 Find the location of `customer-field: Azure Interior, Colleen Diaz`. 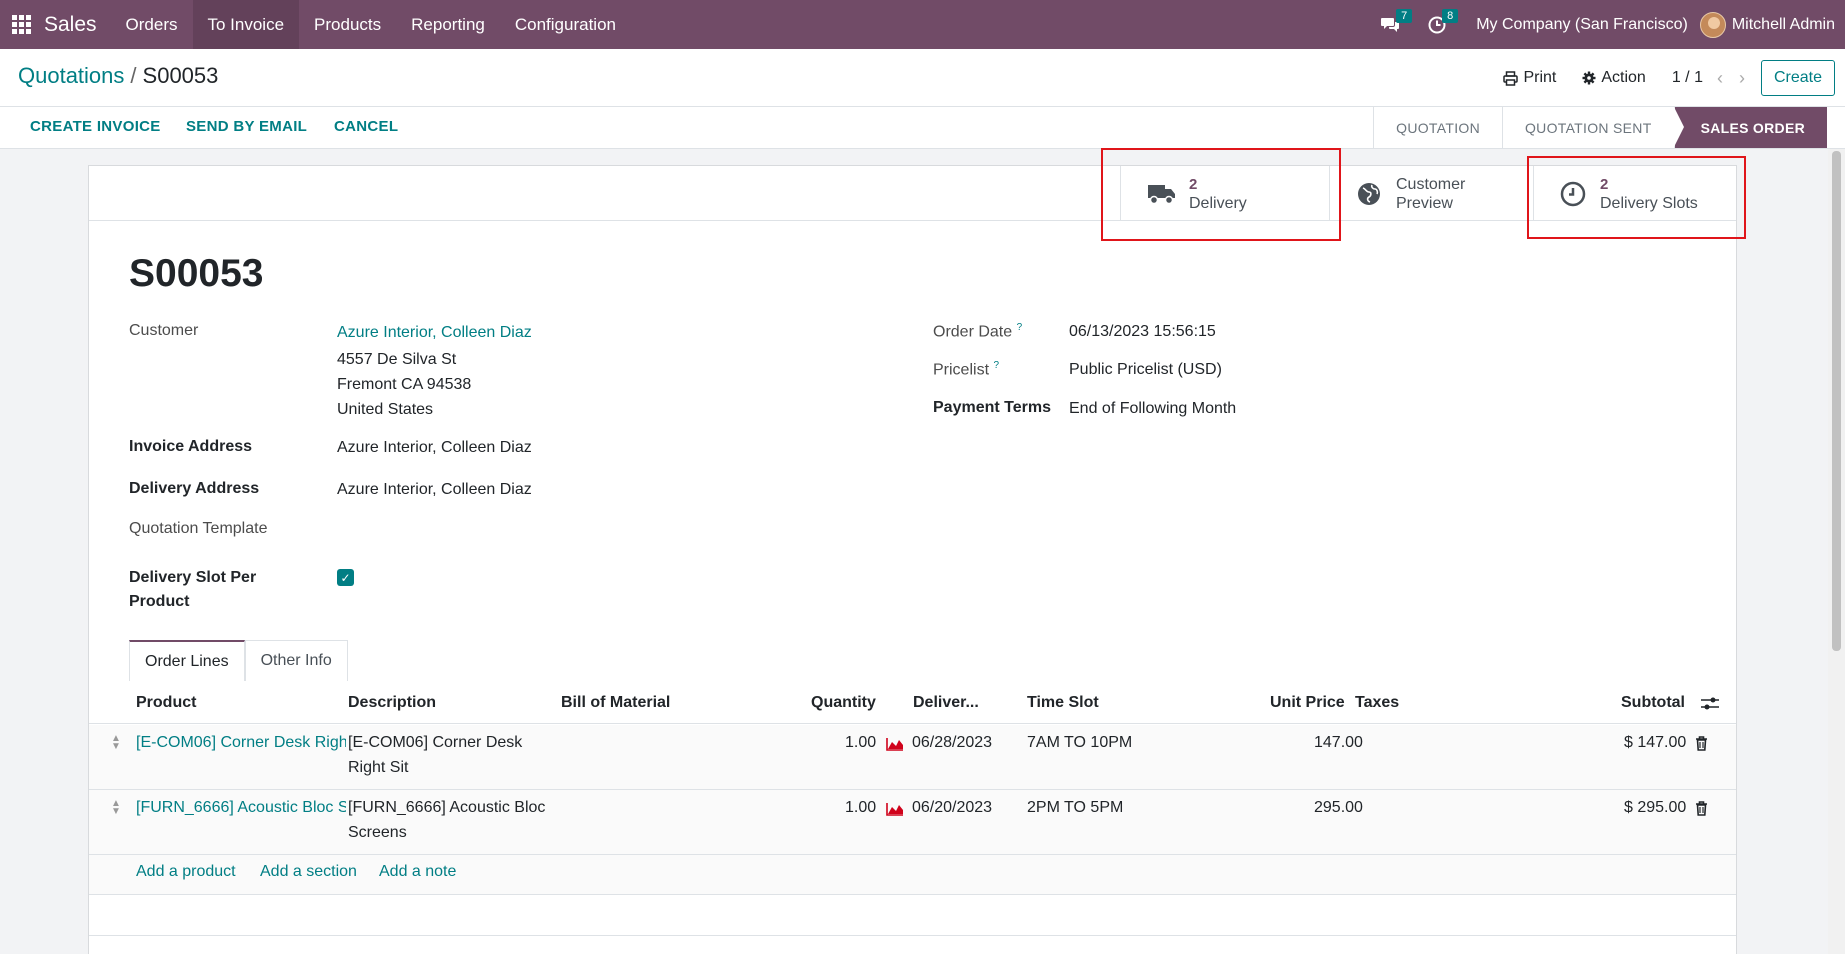

customer-field: Azure Interior, Colleen Diaz is located at coordinates (434, 332).